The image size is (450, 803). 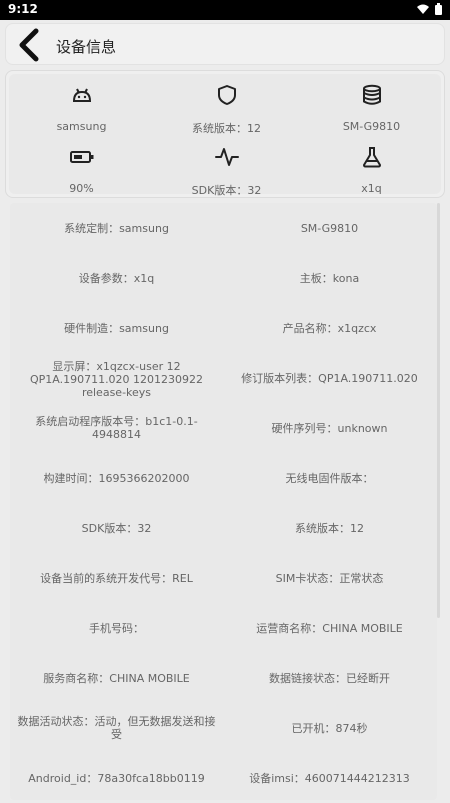 What do you see at coordinates (329, 678) in the screenshot?
I see `detail-cell: 数据链接状态：已经断开` at bounding box center [329, 678].